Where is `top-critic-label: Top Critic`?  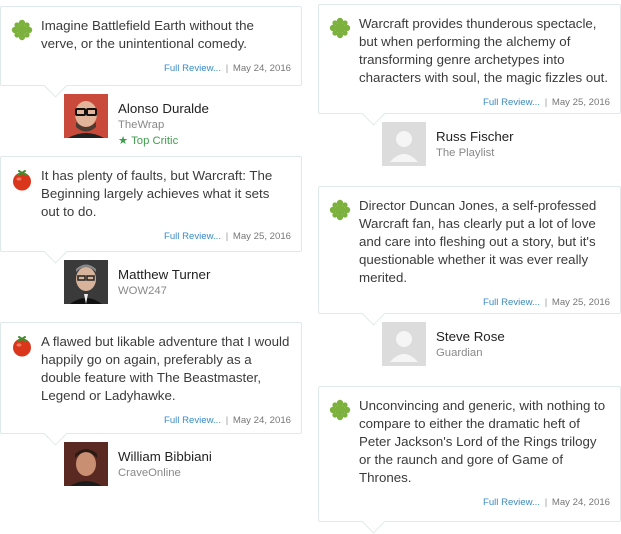
top-critic-label: Top Critic is located at coordinates (155, 141).